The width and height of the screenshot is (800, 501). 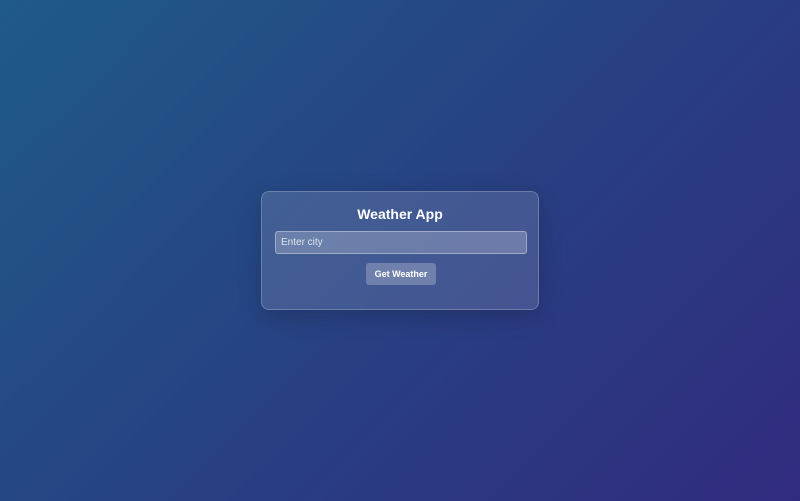 I want to click on weather-card: Weather App Get Weather, so click(x=400, y=250).